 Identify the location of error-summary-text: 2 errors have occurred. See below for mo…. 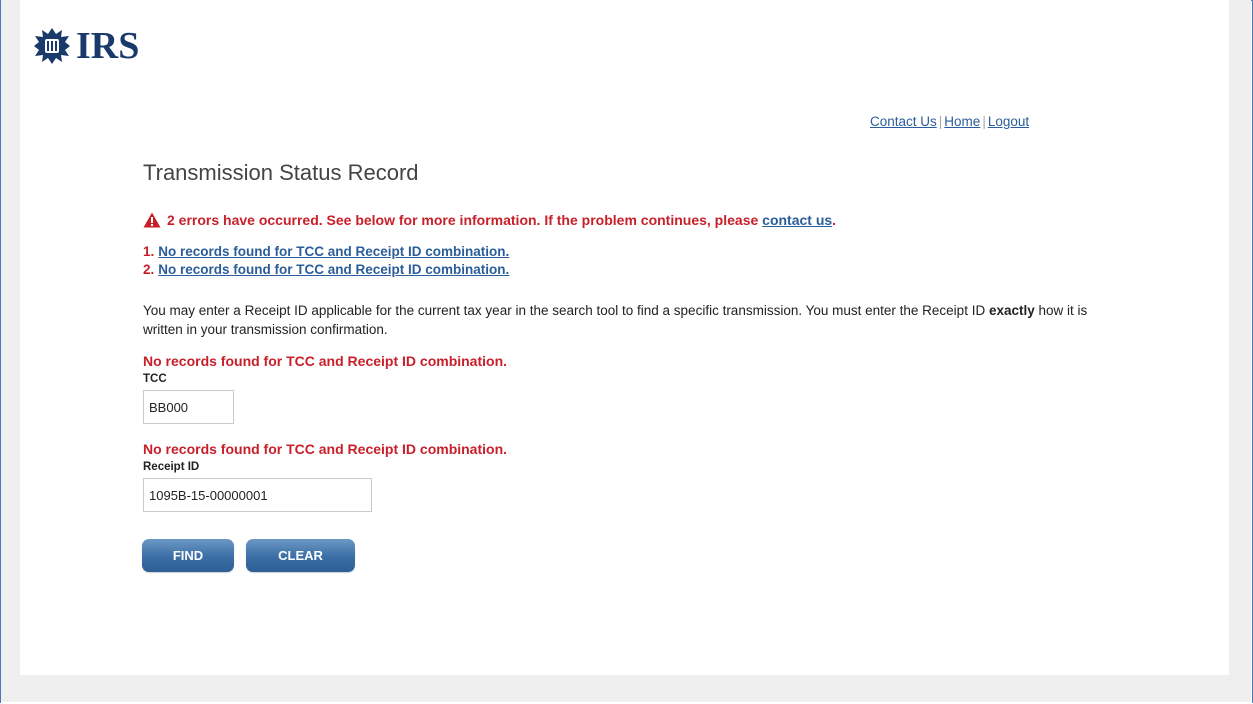
(463, 220).